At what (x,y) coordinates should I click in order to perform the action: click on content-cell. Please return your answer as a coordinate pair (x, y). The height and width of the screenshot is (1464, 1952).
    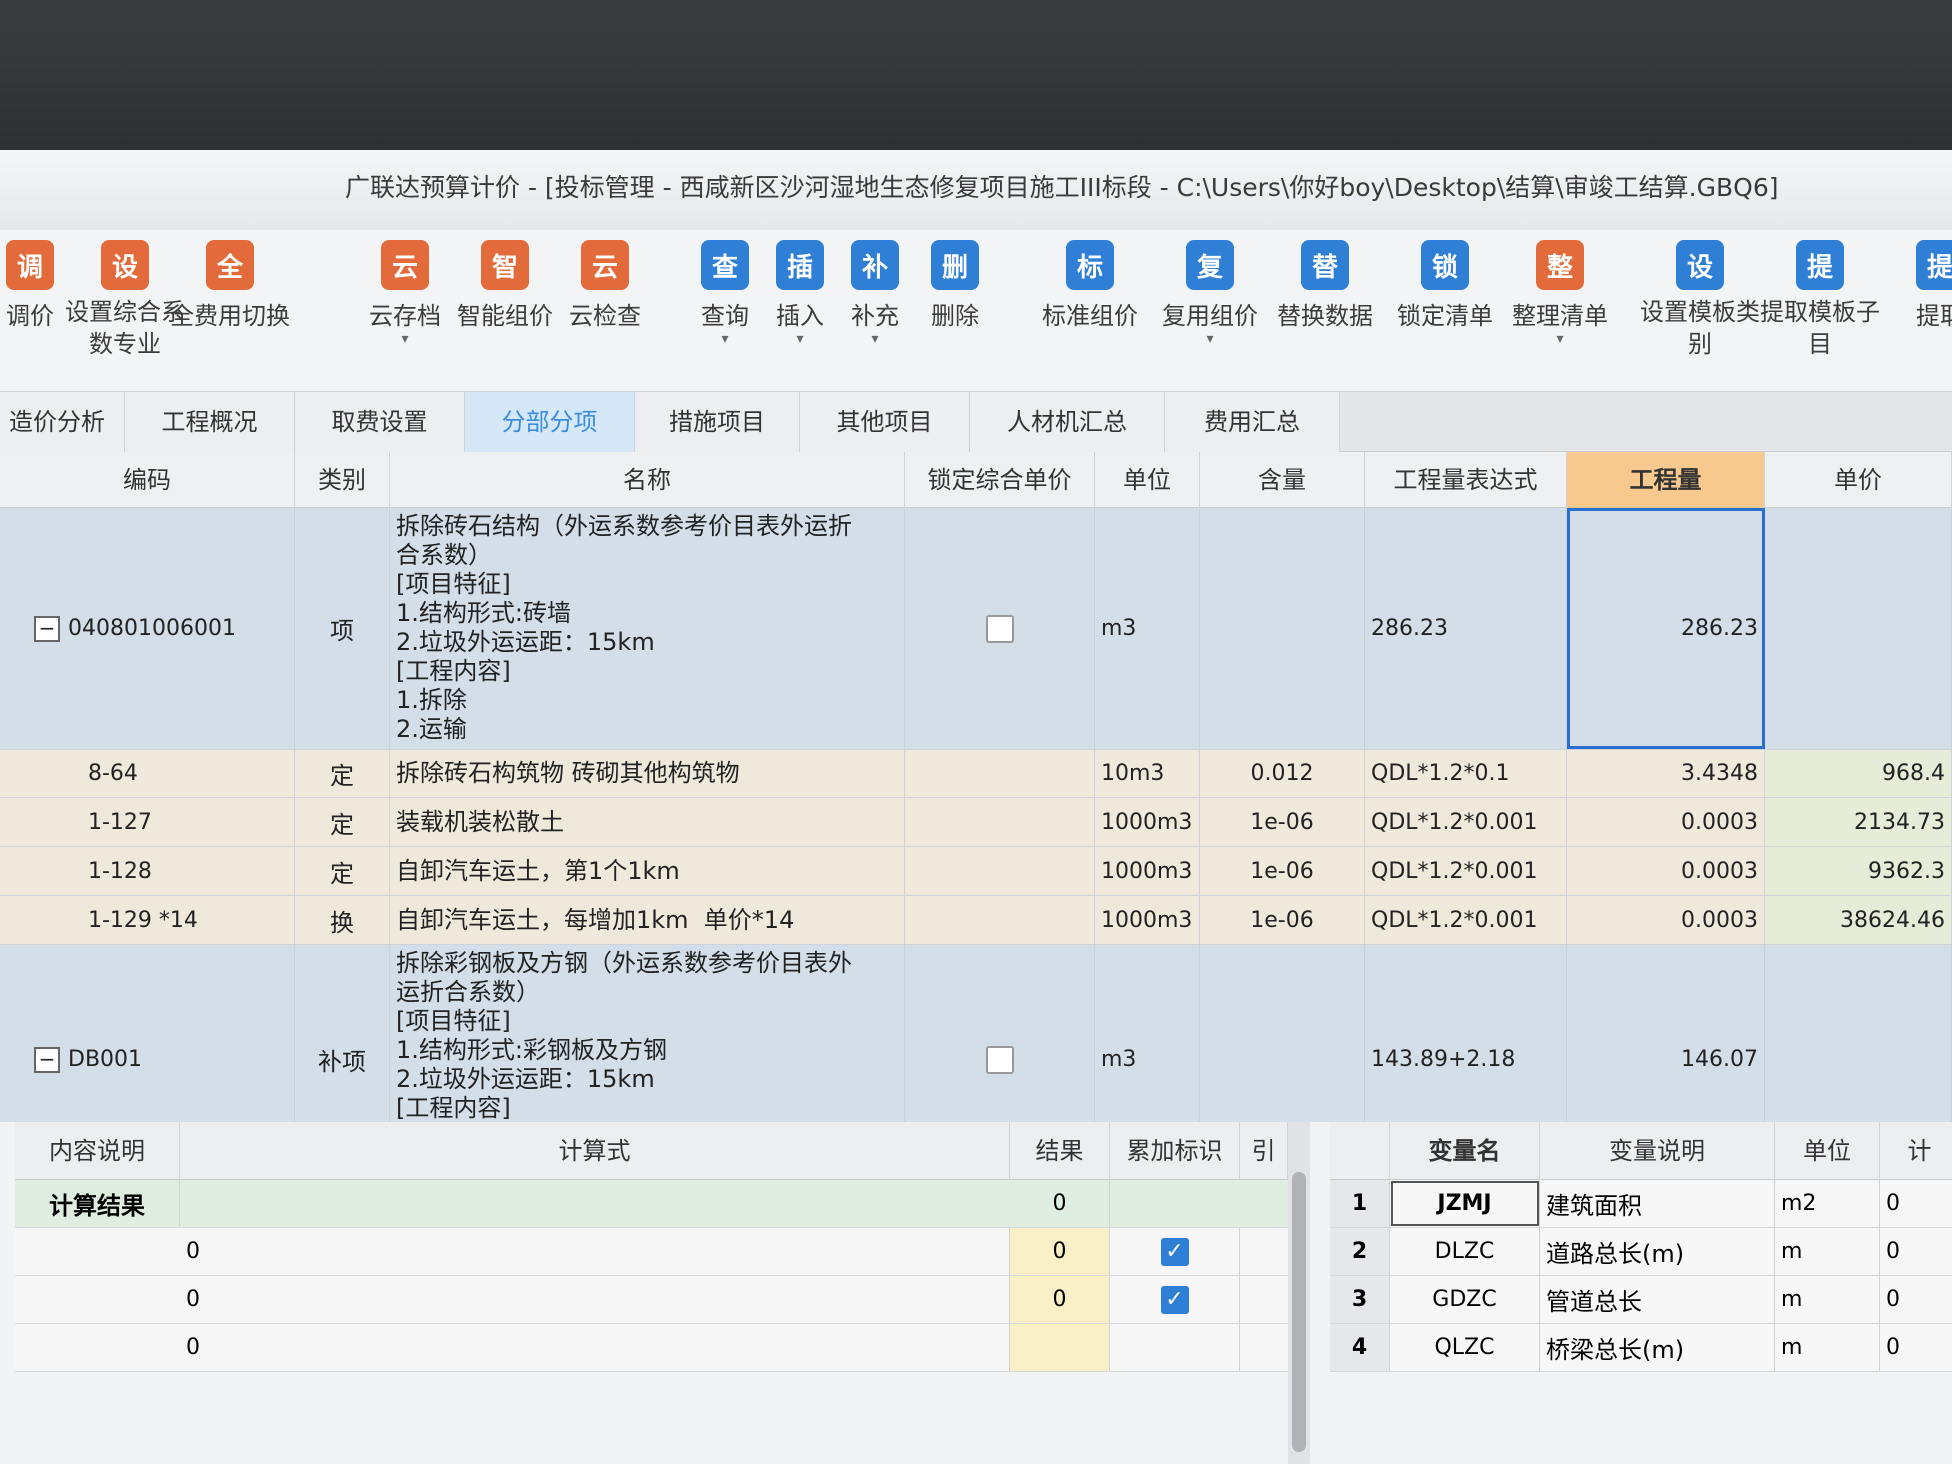
    Looking at the image, I should click on (1282, 628).